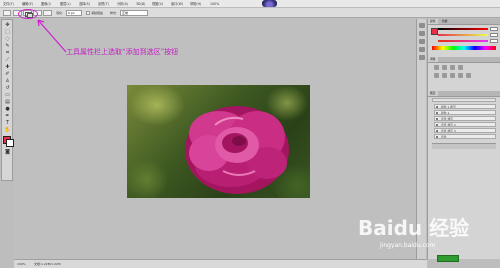  Describe the element at coordinates (8, 4) in the screenshot. I see `menu-file: 文件(F)` at that location.